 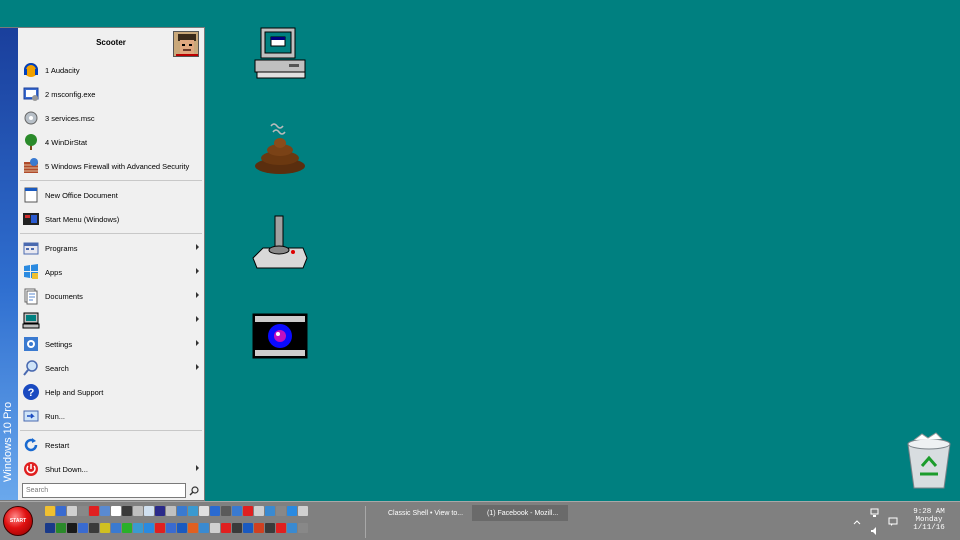 I want to click on avatar, so click(x=186, y=44).